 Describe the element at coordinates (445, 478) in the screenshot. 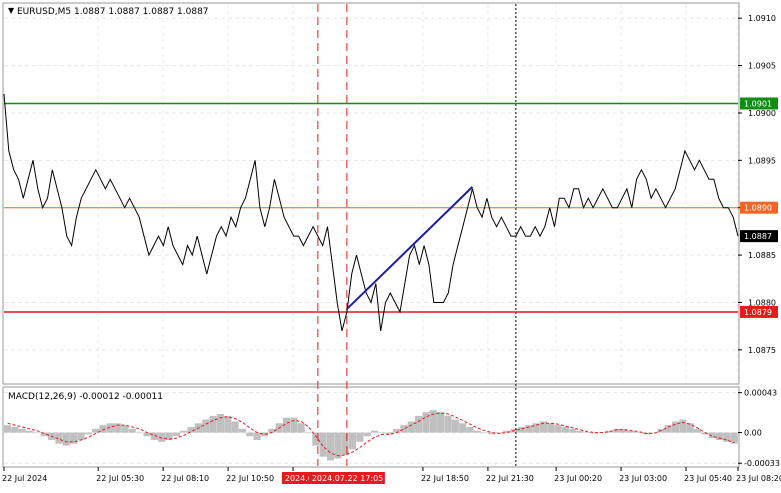

I see `time-tick-label: 22 Jul 18:50` at that location.